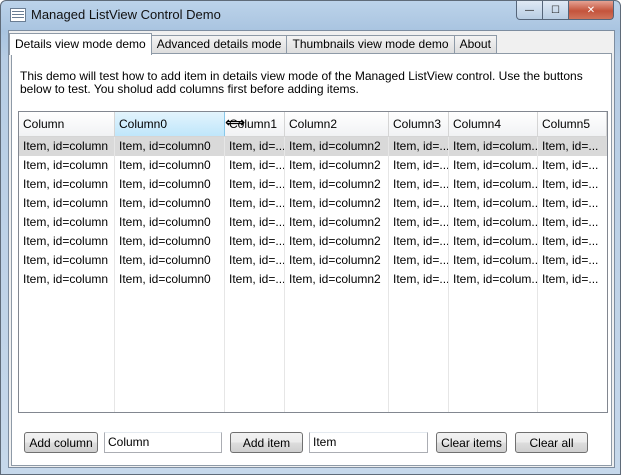  What do you see at coordinates (551, 442) in the screenshot?
I see `clear-all-button: Clear all` at bounding box center [551, 442].